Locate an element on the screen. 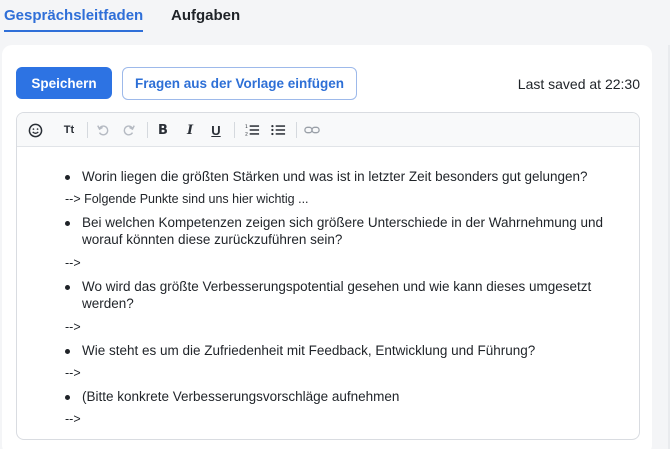  undo-icon is located at coordinates (103, 130).